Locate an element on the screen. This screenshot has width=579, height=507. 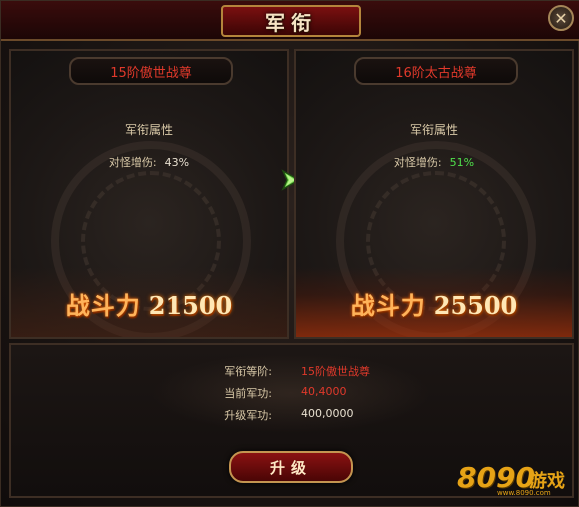
info-value: 15阶傲世战尊 is located at coordinates (335, 371).